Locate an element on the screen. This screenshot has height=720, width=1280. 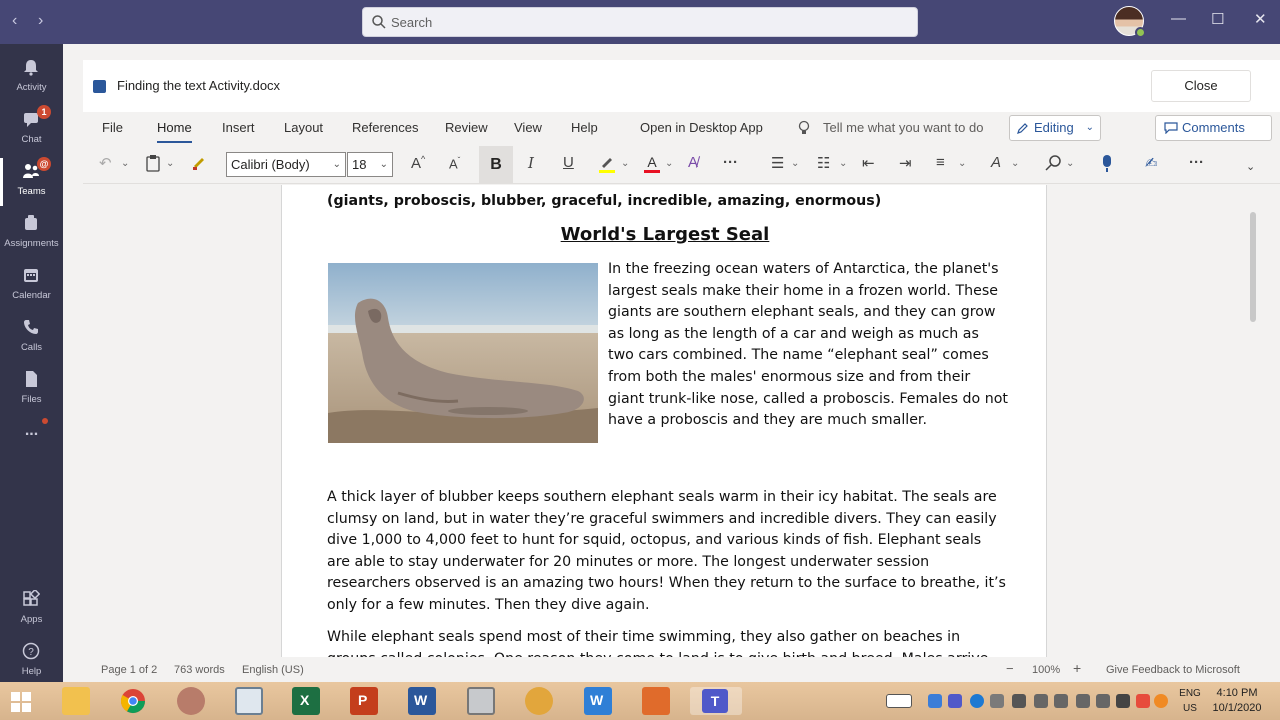
increase-indent-icon: ⇥ is located at coordinates (905, 163).